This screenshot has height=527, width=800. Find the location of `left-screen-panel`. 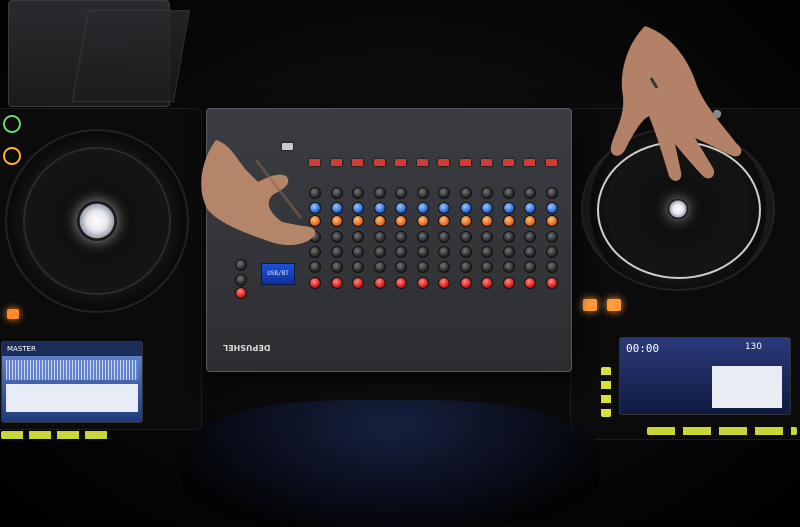

left-screen-panel is located at coordinates (72, 398).